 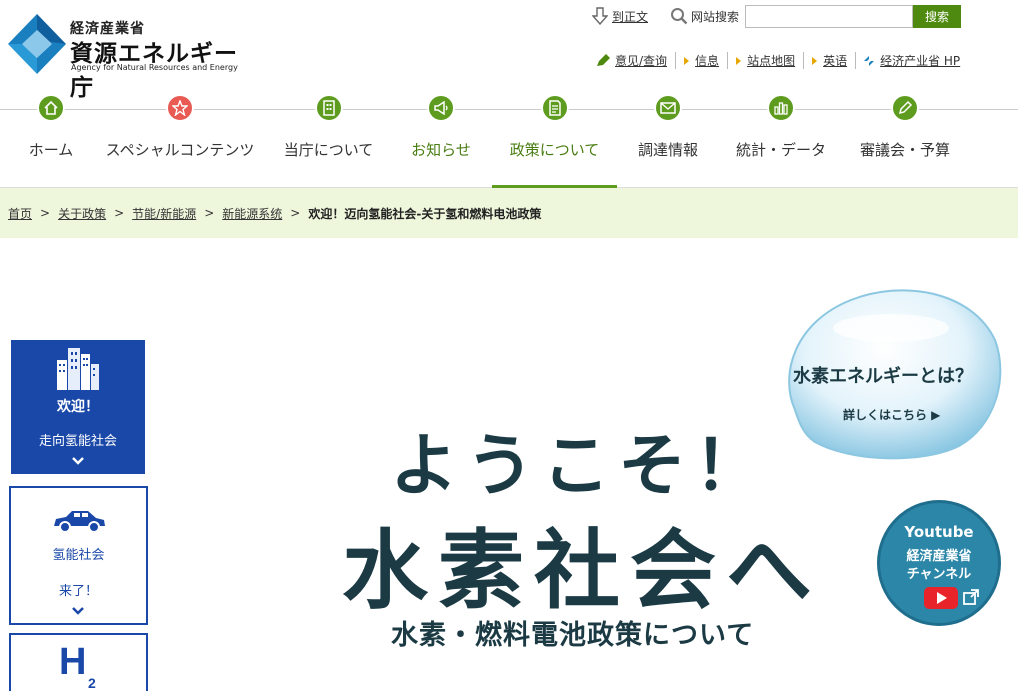 I want to click on utility-bar: 到正文 网站搜索 搜索, so click(x=777, y=16).